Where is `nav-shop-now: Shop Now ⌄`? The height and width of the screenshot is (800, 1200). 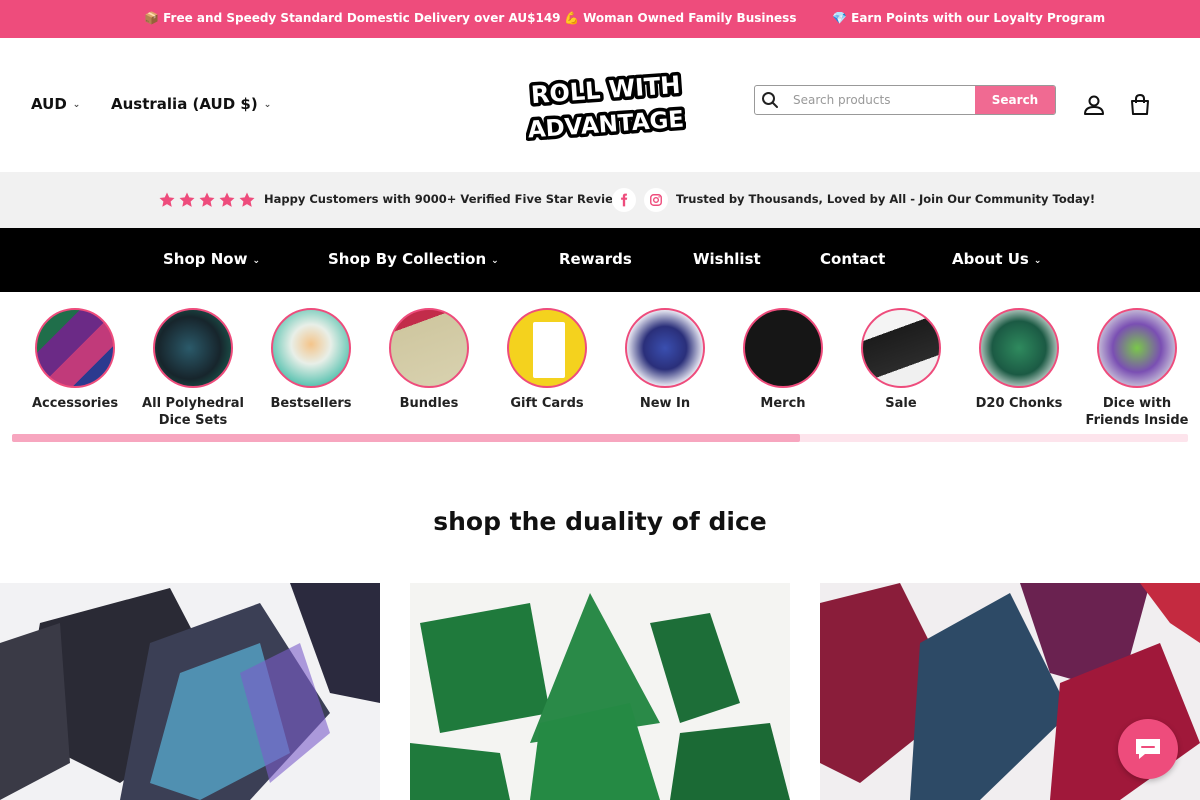 nav-shop-now: Shop Now ⌄ is located at coordinates (211, 259).